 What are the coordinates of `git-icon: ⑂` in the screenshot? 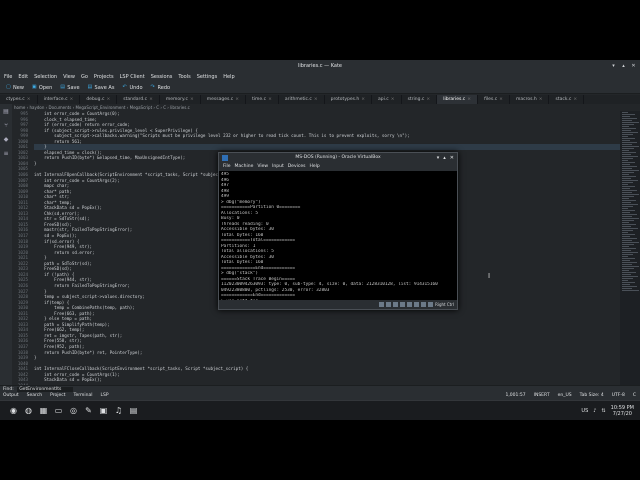 It's located at (6, 126).